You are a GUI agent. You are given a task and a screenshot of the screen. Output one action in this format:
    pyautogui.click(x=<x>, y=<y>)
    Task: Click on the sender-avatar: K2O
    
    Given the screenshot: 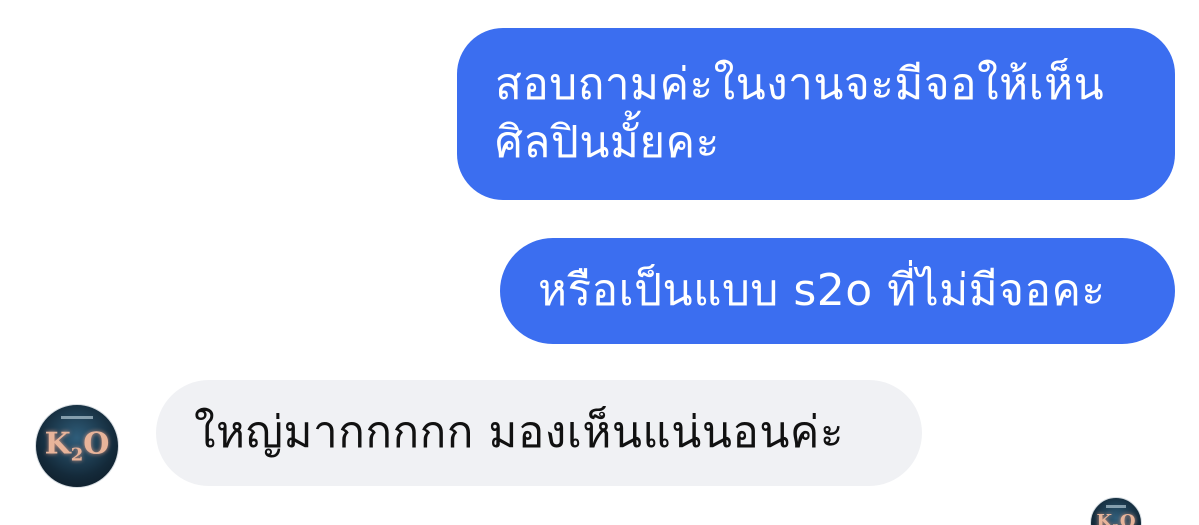 What is the action you would take?
    pyautogui.click(x=77, y=446)
    